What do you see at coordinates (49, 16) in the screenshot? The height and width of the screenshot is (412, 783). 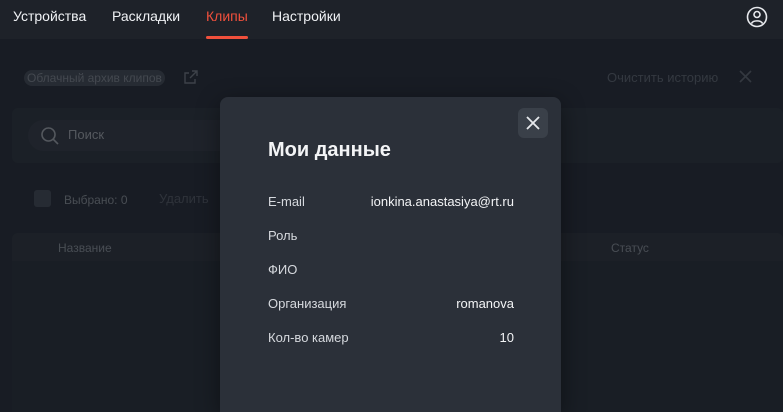 I see `tab-devices: Устройства` at bounding box center [49, 16].